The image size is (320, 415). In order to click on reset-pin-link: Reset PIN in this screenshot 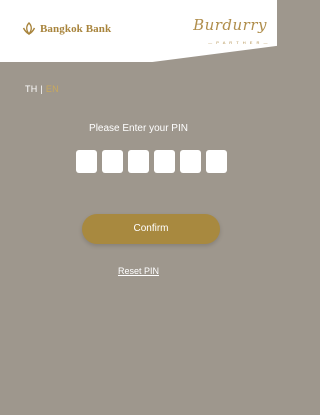, I will do `click(138, 271)`.